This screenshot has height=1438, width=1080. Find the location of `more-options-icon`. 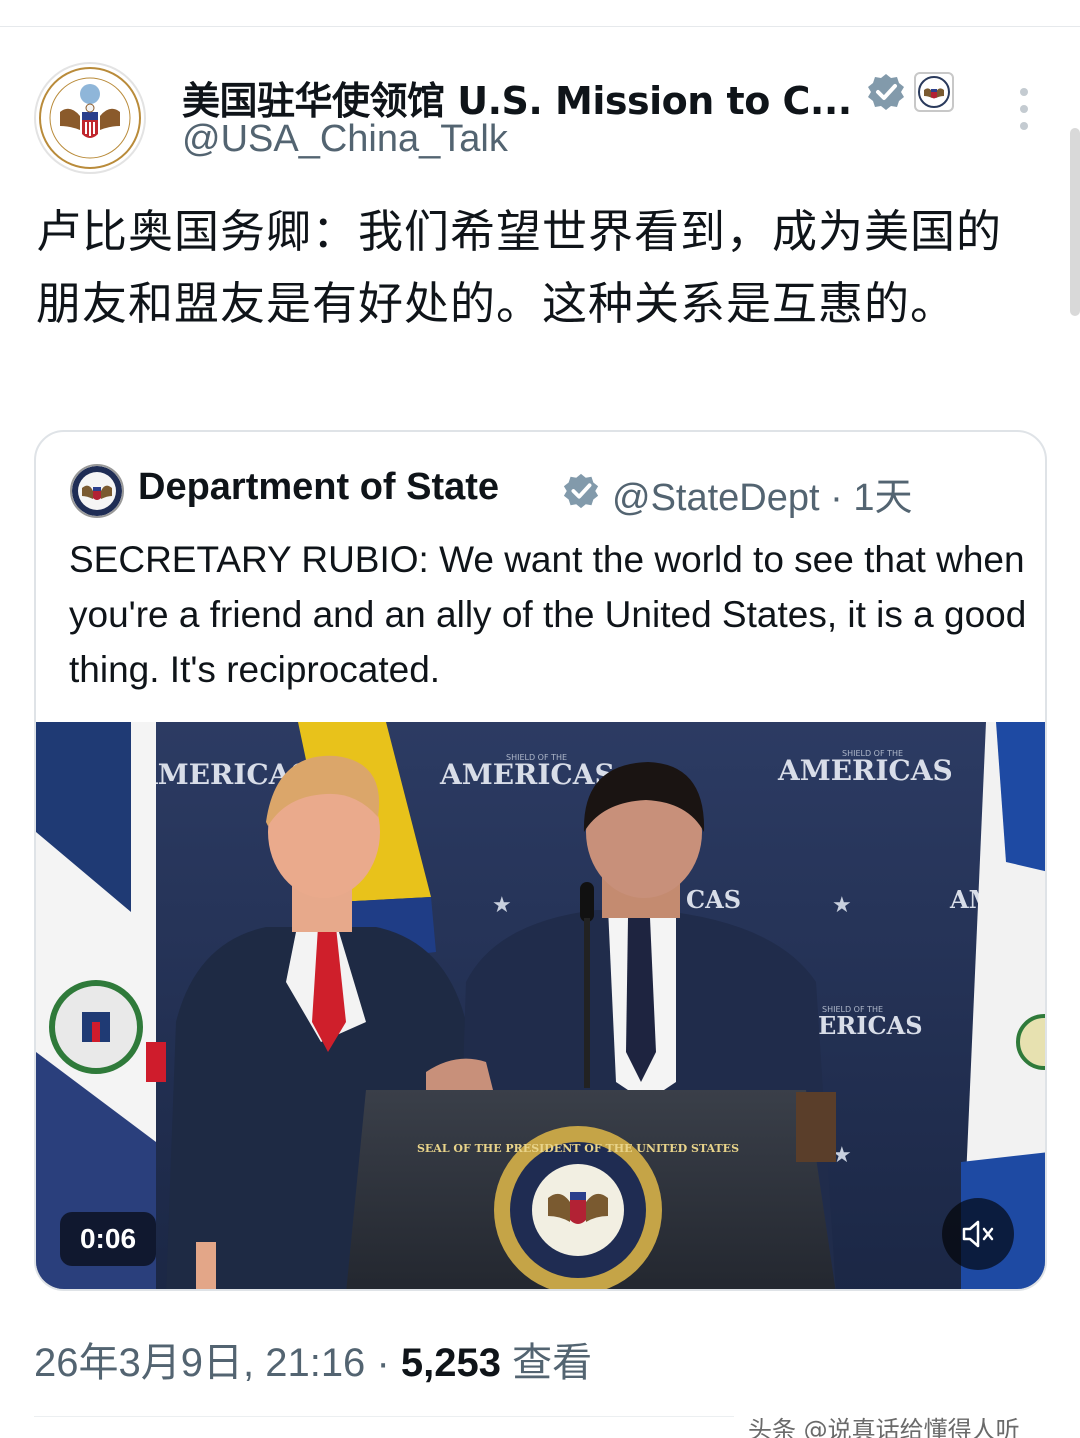

more-options-icon is located at coordinates (1024, 109).